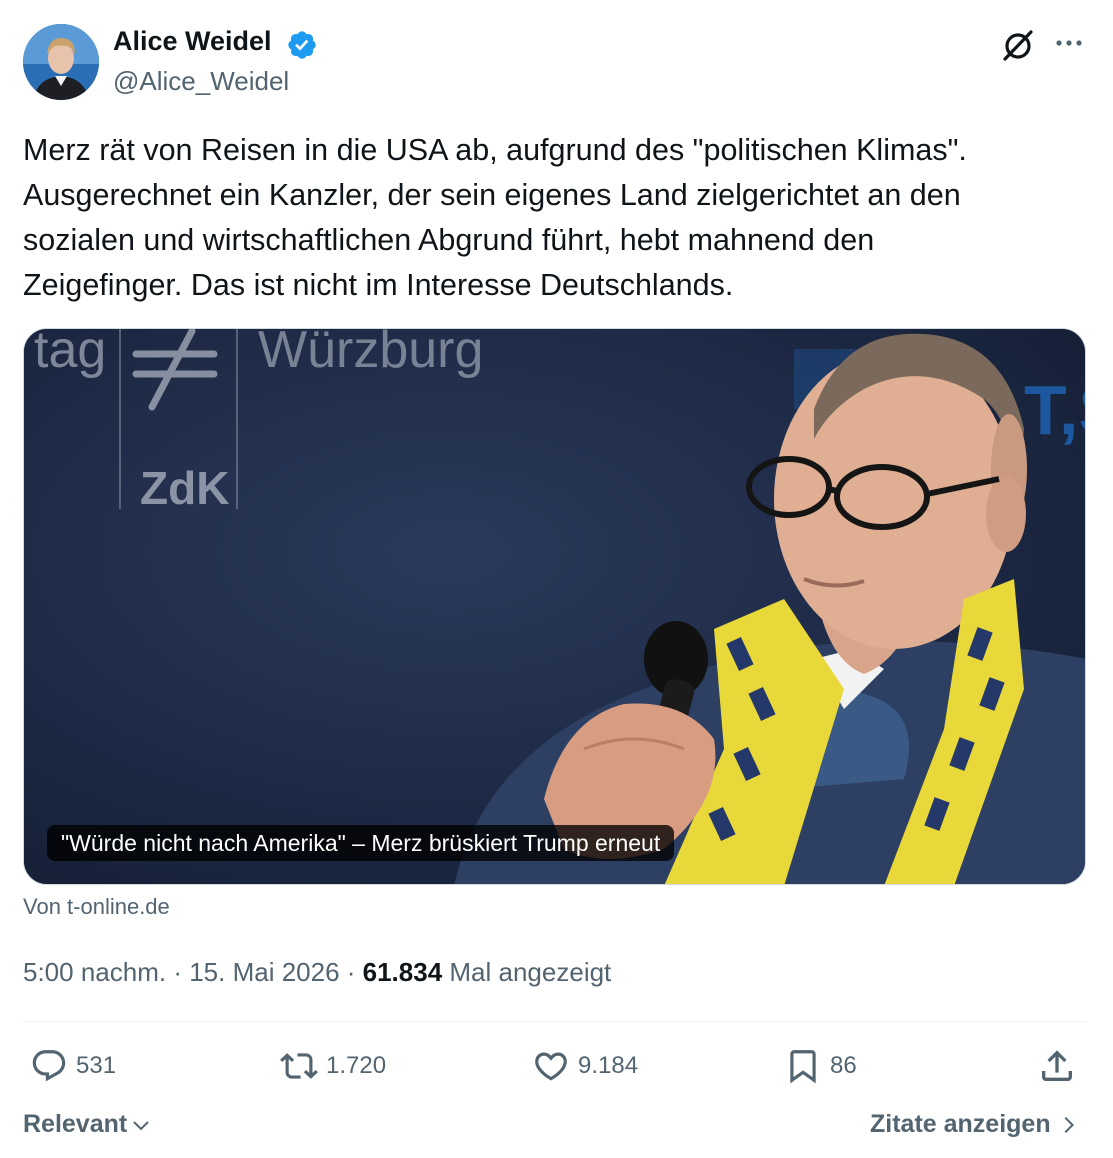  I want to click on card-source: Von t-online.de, so click(96, 907).